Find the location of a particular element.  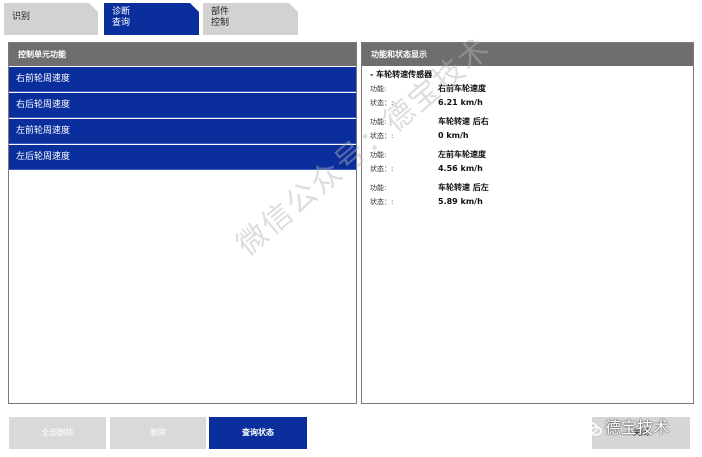

status-value: 5.89 km/h is located at coordinates (460, 201).